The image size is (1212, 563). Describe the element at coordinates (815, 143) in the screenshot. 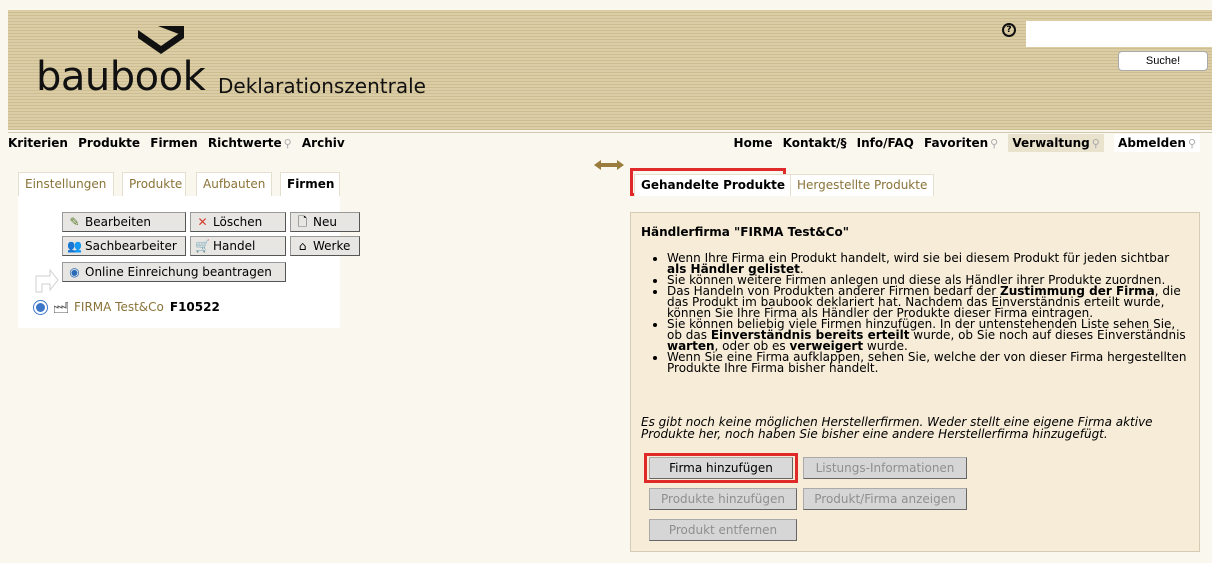

I see `nav-item-kontakt: Kontakt/§` at that location.